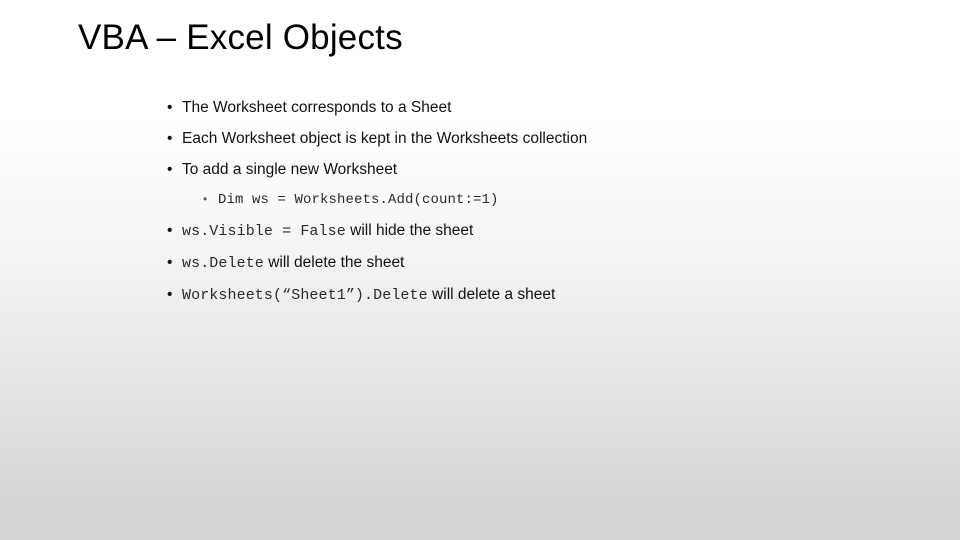 The height and width of the screenshot is (540, 960). Describe the element at coordinates (536, 263) in the screenshot. I see `bullet-item: • ws.Delete will delete the sheet` at that location.